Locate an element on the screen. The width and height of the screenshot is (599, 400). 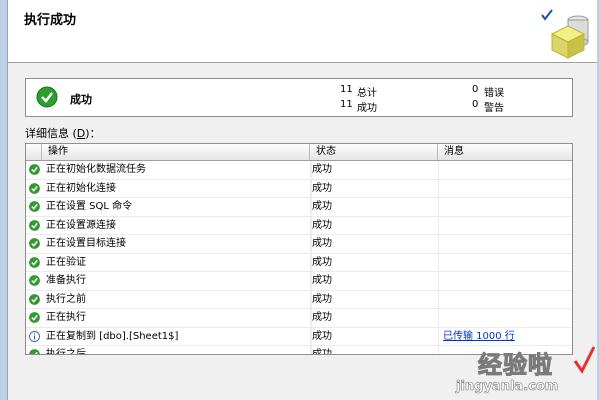
warning-count: 0 is located at coordinates (475, 104).